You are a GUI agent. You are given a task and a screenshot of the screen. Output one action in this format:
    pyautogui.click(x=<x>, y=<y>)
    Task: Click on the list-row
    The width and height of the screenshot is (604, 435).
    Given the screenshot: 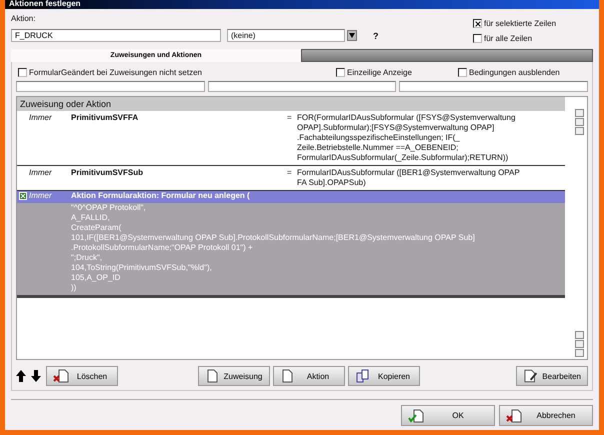 What is the action you would take?
    pyautogui.click(x=291, y=138)
    